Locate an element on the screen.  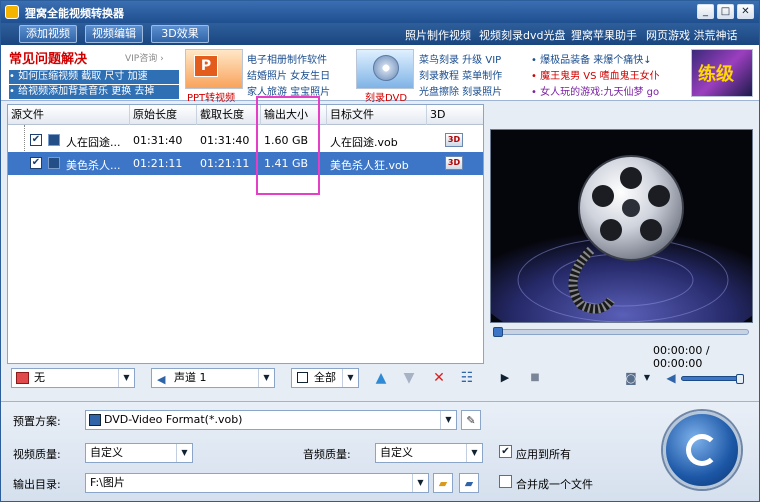
move-down-icon: ▼ is located at coordinates (409, 378).